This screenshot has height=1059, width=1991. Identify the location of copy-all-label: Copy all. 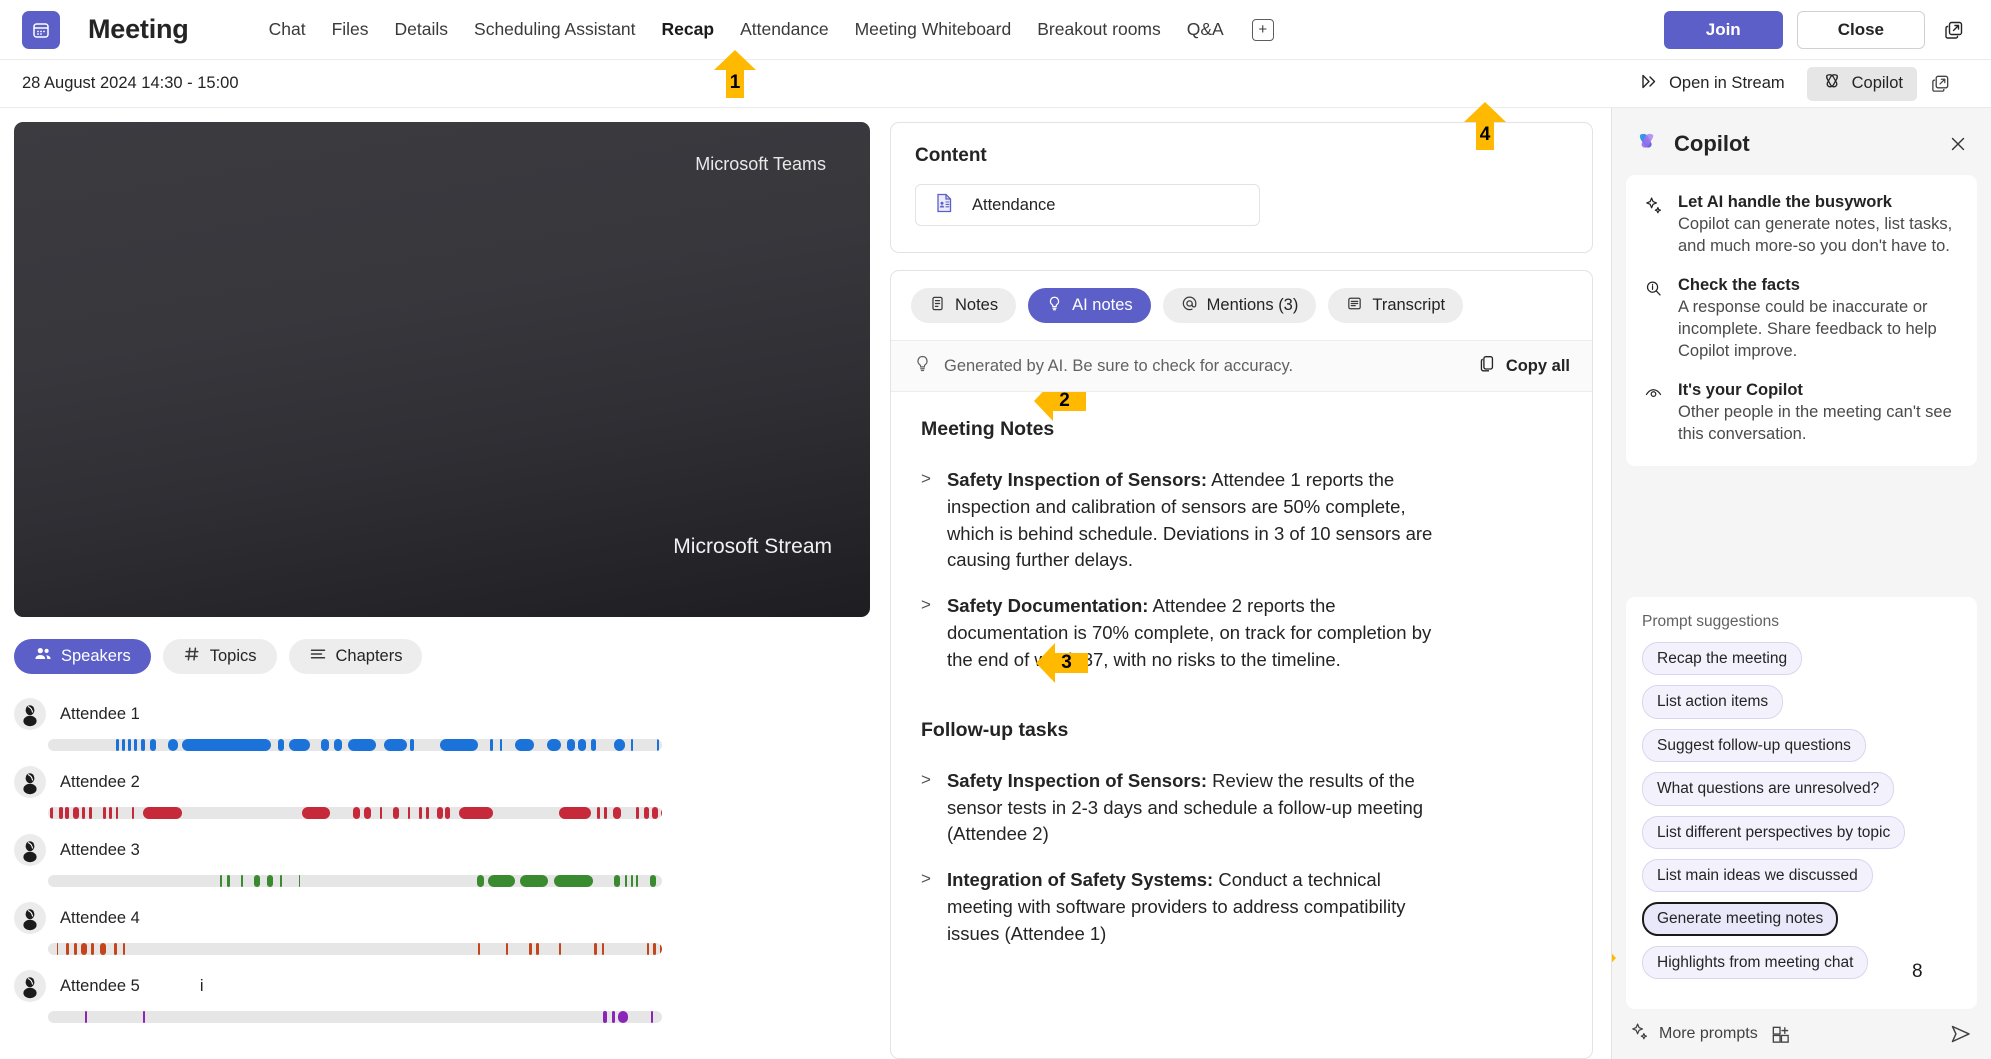
(1537, 365).